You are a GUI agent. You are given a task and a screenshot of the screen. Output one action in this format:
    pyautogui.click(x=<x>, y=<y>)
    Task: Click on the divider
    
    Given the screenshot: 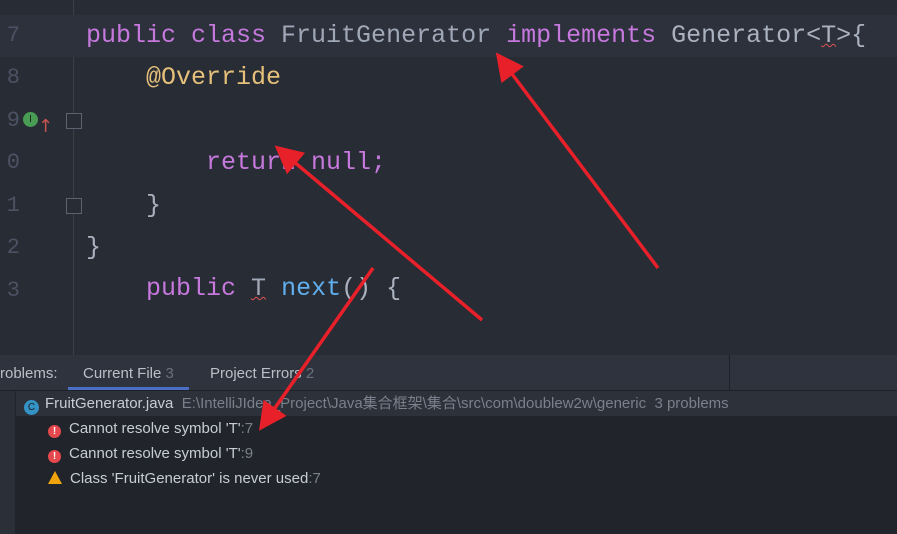 What is the action you would take?
    pyautogui.click(x=729, y=372)
    